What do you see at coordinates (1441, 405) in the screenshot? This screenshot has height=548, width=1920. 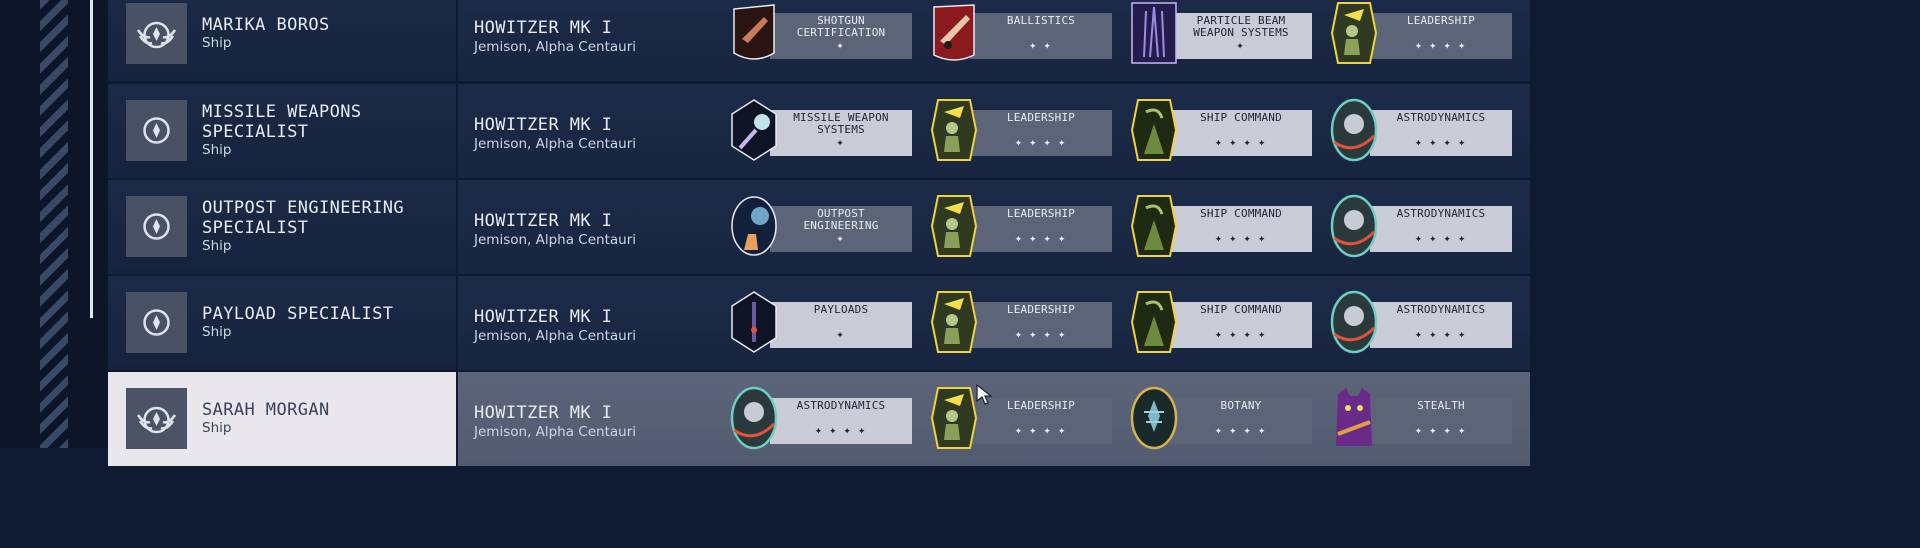 I see `skill-name: STEALTH` at bounding box center [1441, 405].